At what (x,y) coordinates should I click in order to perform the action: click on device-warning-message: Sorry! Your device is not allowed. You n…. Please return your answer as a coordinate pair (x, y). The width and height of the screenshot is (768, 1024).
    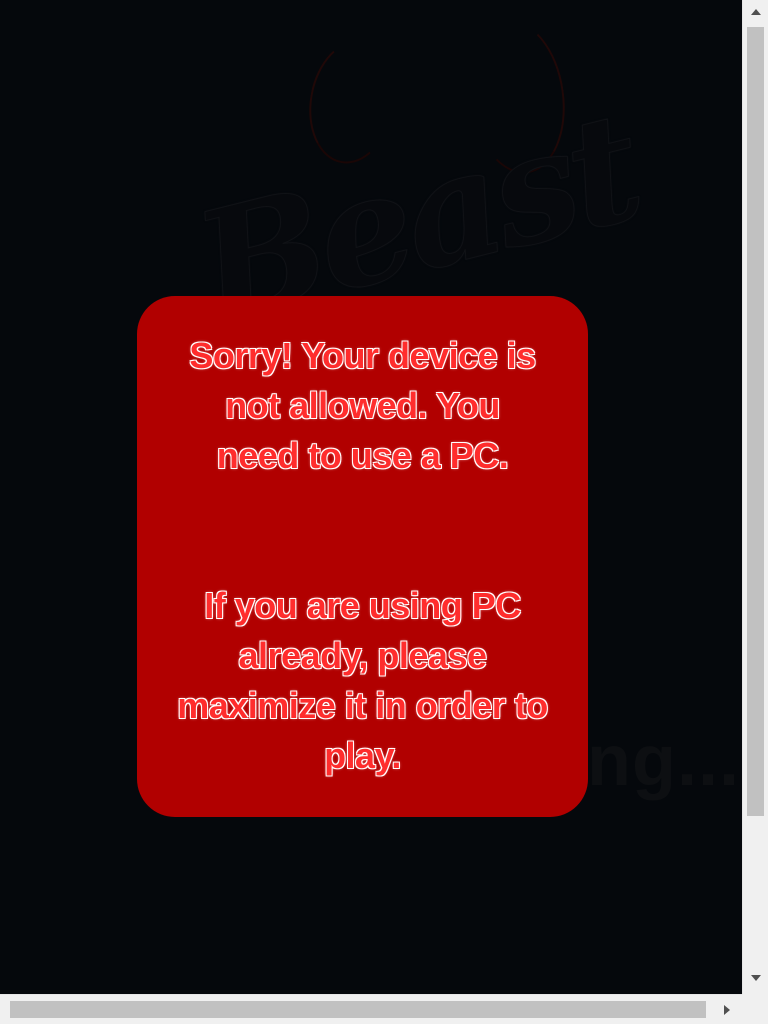
    Looking at the image, I should click on (362, 405).